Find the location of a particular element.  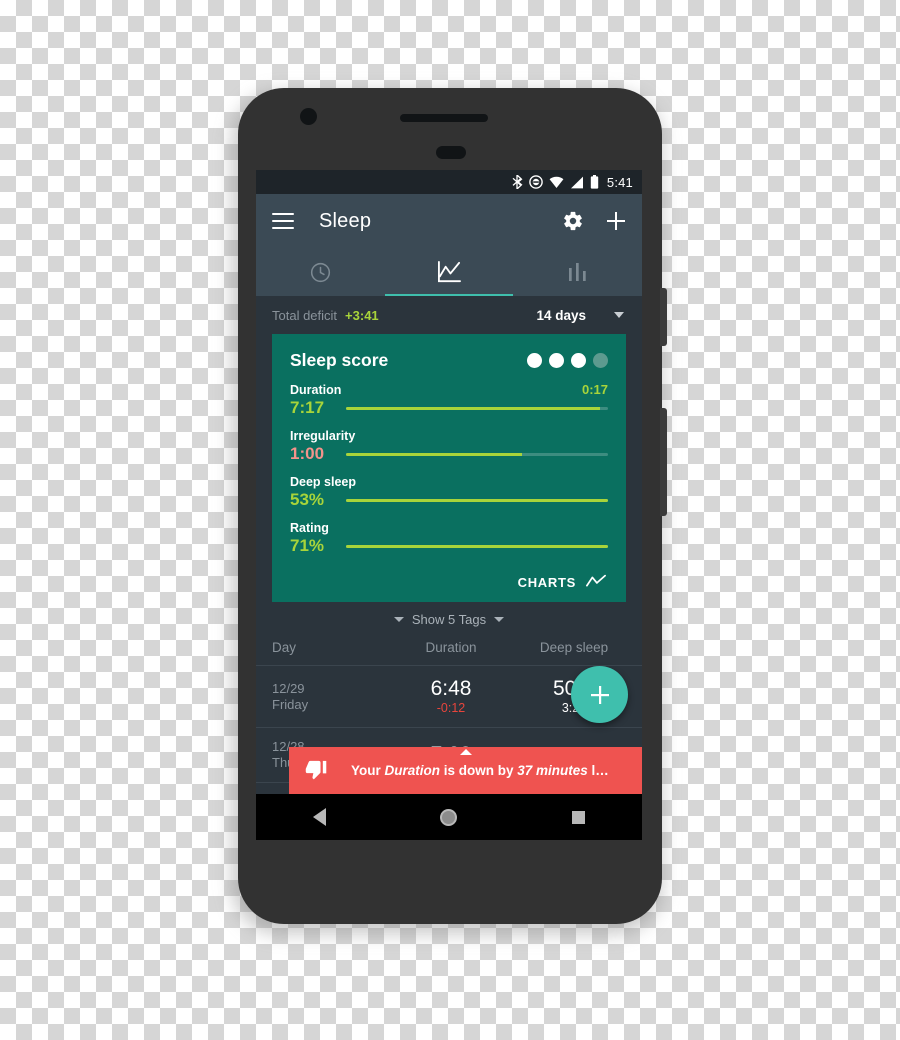

home-circle-icon is located at coordinates (449, 817).